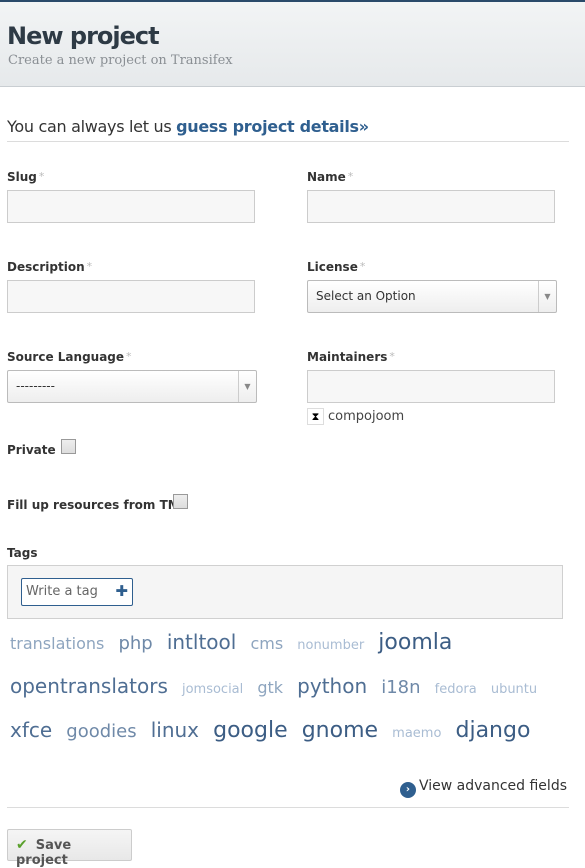 The image size is (585, 868). What do you see at coordinates (431, 206) in the screenshot?
I see `name-input` at bounding box center [431, 206].